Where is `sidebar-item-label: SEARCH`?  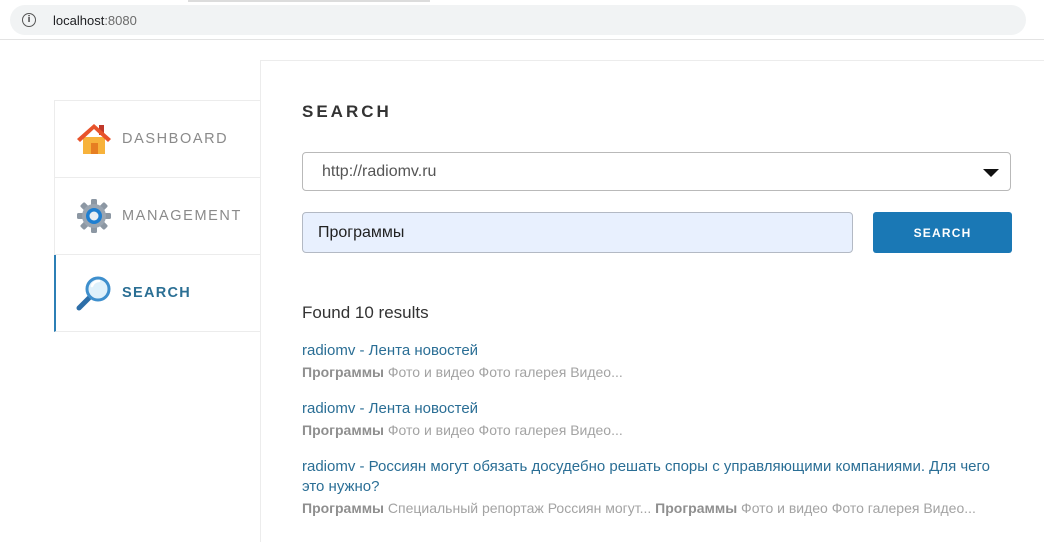
sidebar-item-label: SEARCH is located at coordinates (157, 293).